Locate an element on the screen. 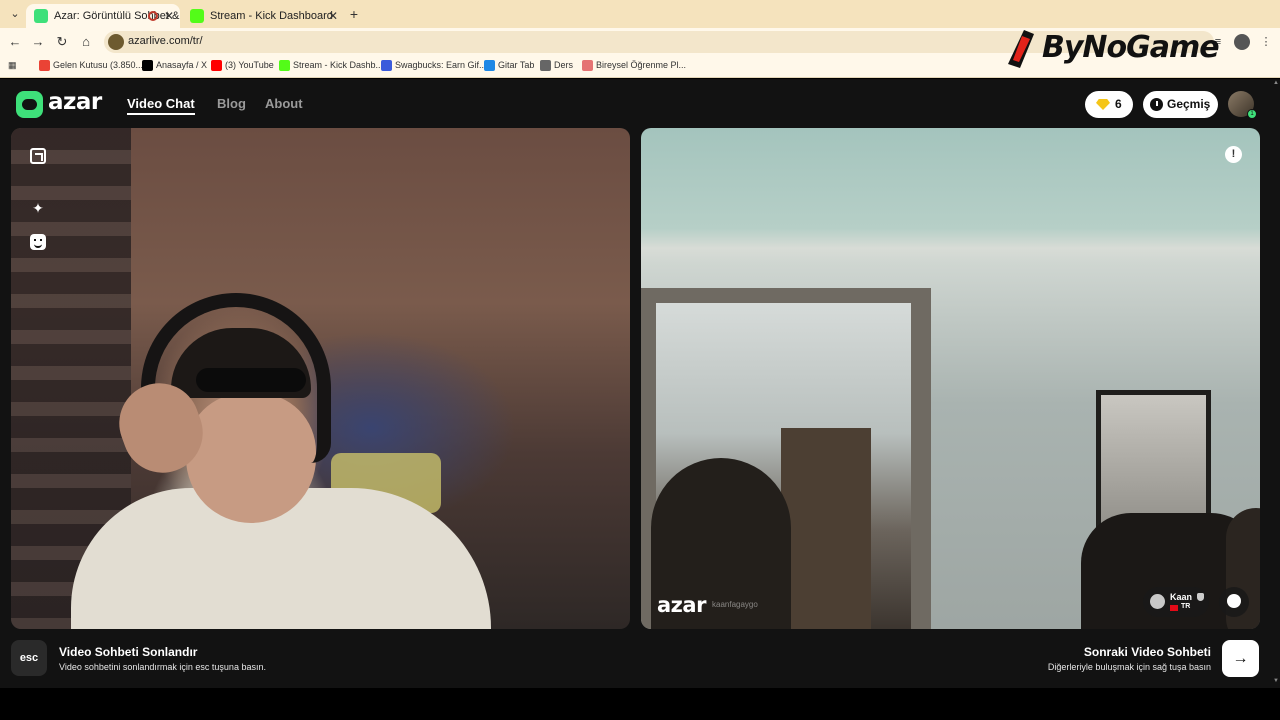  bookmark-label: Anasayfa / X is located at coordinates (182, 65).